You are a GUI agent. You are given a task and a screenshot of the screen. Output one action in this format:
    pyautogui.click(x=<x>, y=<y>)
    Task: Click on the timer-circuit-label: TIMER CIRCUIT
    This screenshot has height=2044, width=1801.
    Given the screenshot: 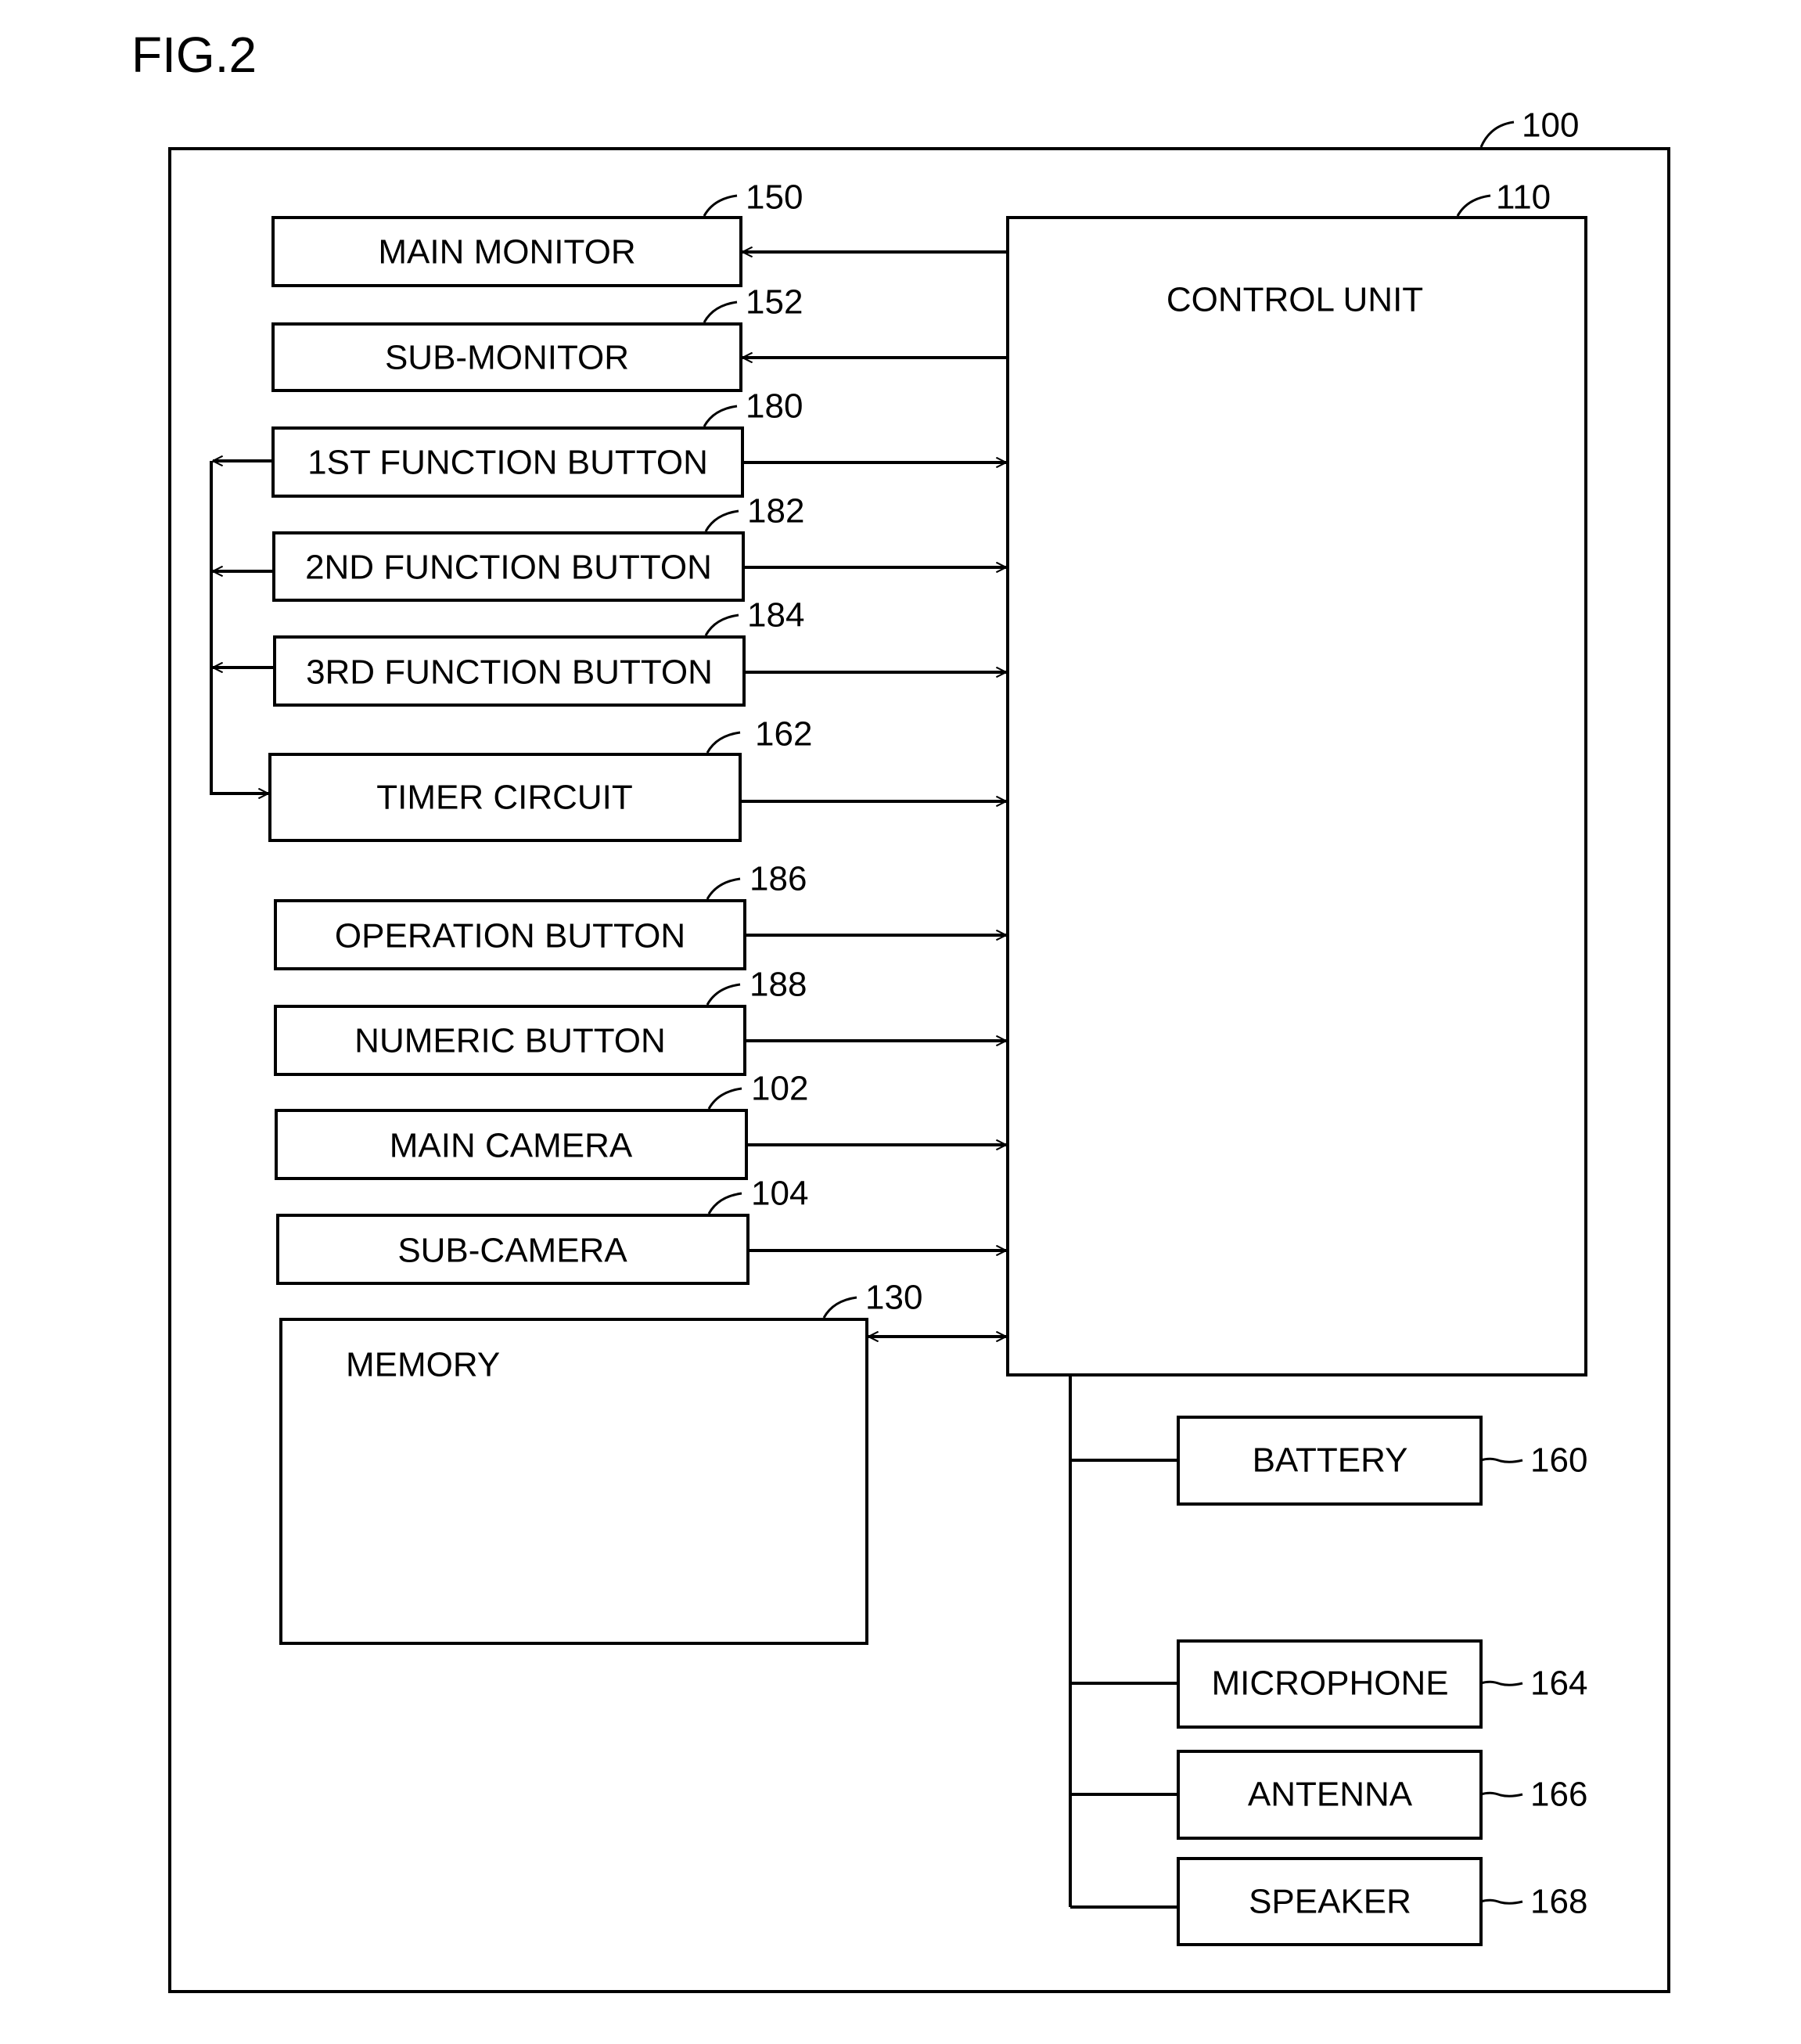 What is the action you would take?
    pyautogui.click(x=504, y=798)
    